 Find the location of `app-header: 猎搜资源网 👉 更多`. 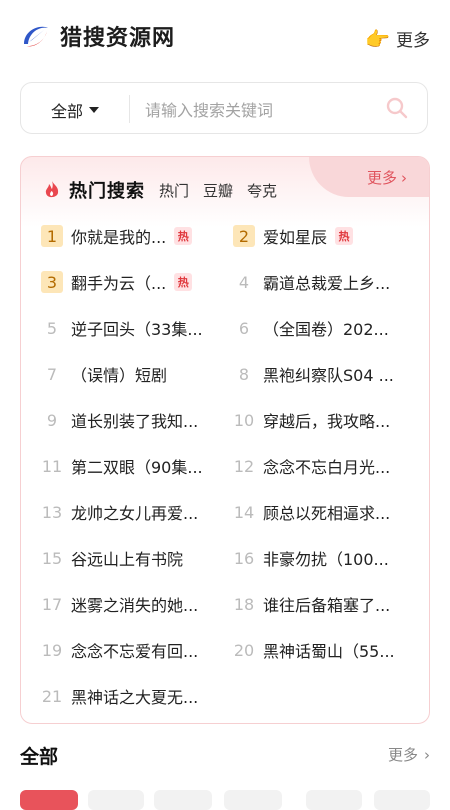

app-header: 猎搜资源网 👉 更多 is located at coordinates (225, 38).